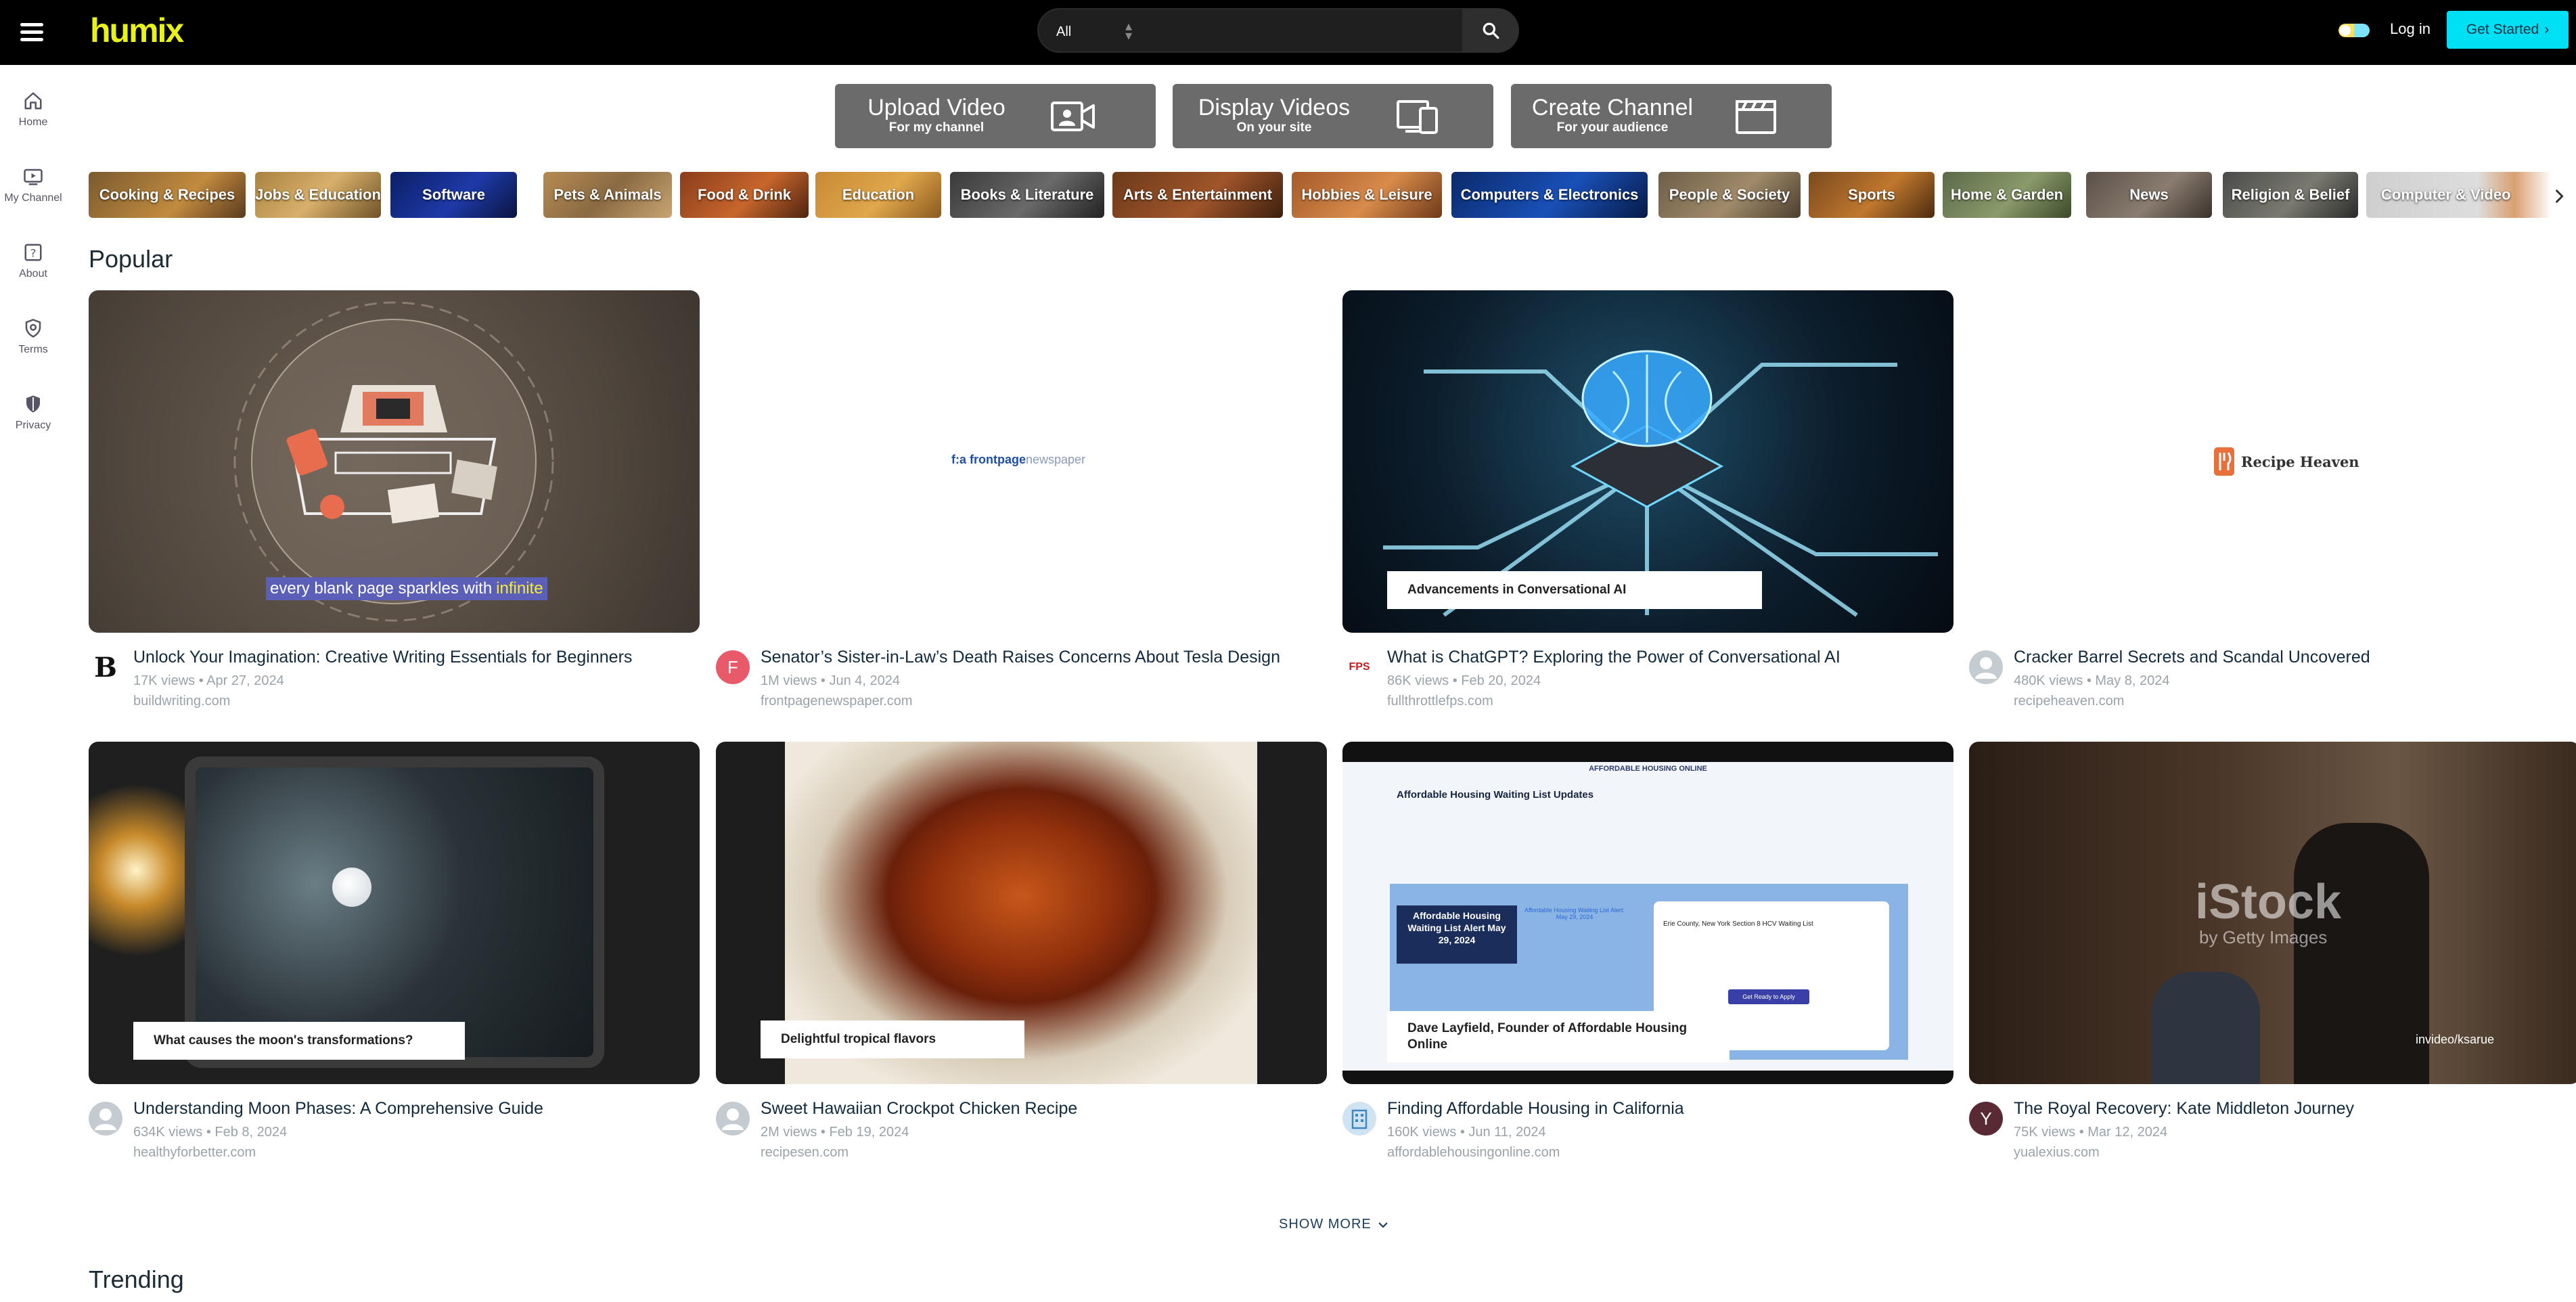 The height and width of the screenshot is (1302, 2576). Describe the element at coordinates (33, 349) in the screenshot. I see `sidebar-item-label: Terms` at that location.